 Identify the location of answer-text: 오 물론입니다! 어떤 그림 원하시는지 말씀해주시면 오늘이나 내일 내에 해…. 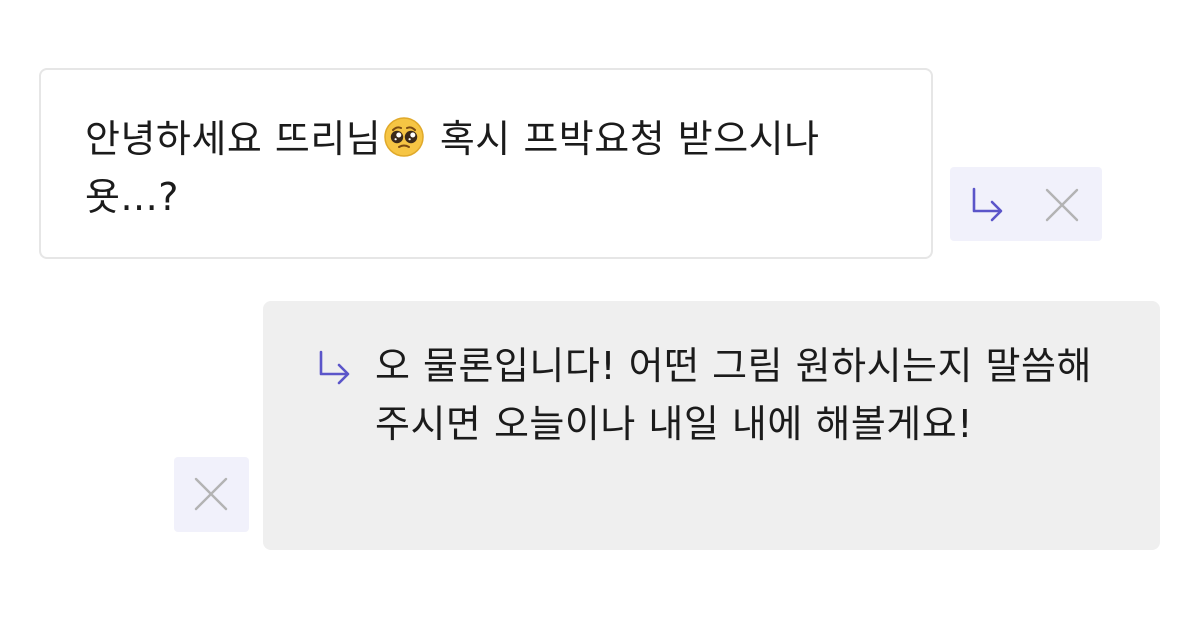
(733, 395).